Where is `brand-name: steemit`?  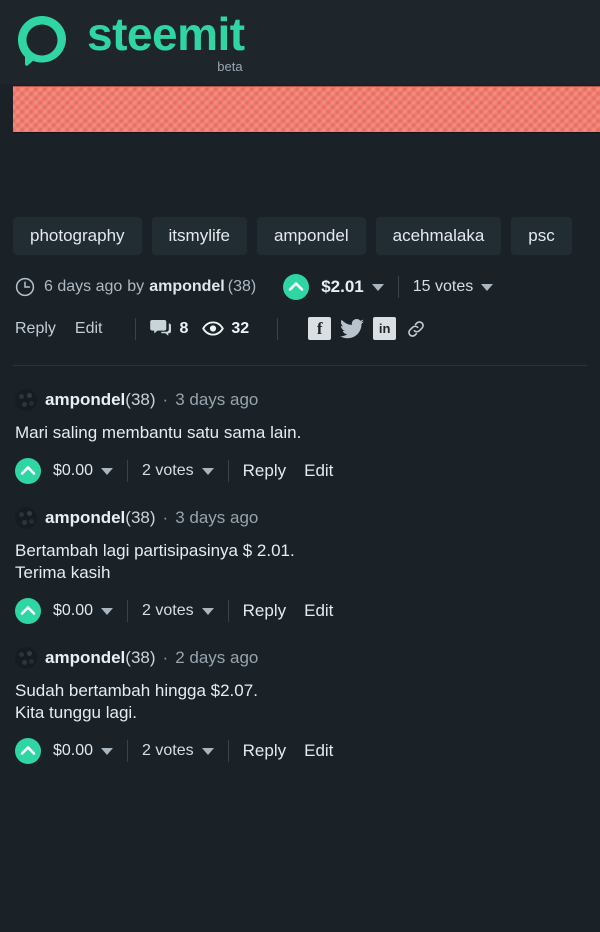
brand-name: steemit is located at coordinates (166, 33).